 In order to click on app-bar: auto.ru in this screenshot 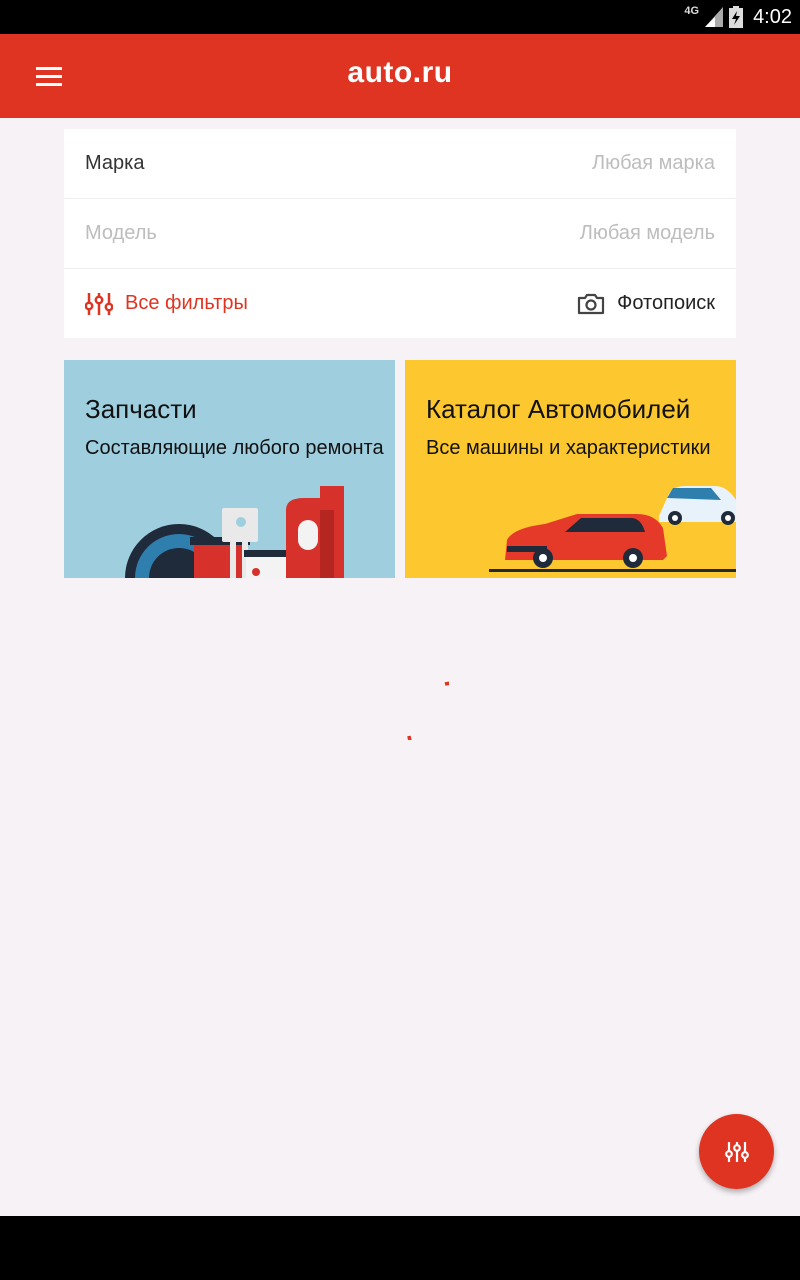, I will do `click(400, 76)`.